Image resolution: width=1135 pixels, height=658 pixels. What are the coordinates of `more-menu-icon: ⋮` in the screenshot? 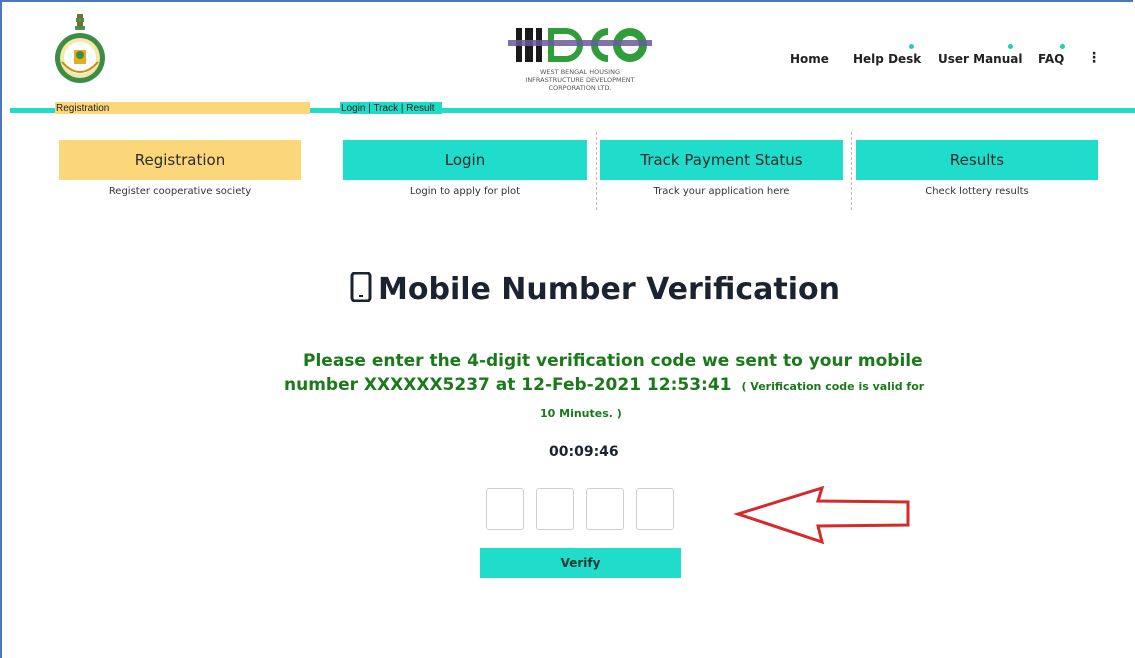 It's located at (1094, 58).